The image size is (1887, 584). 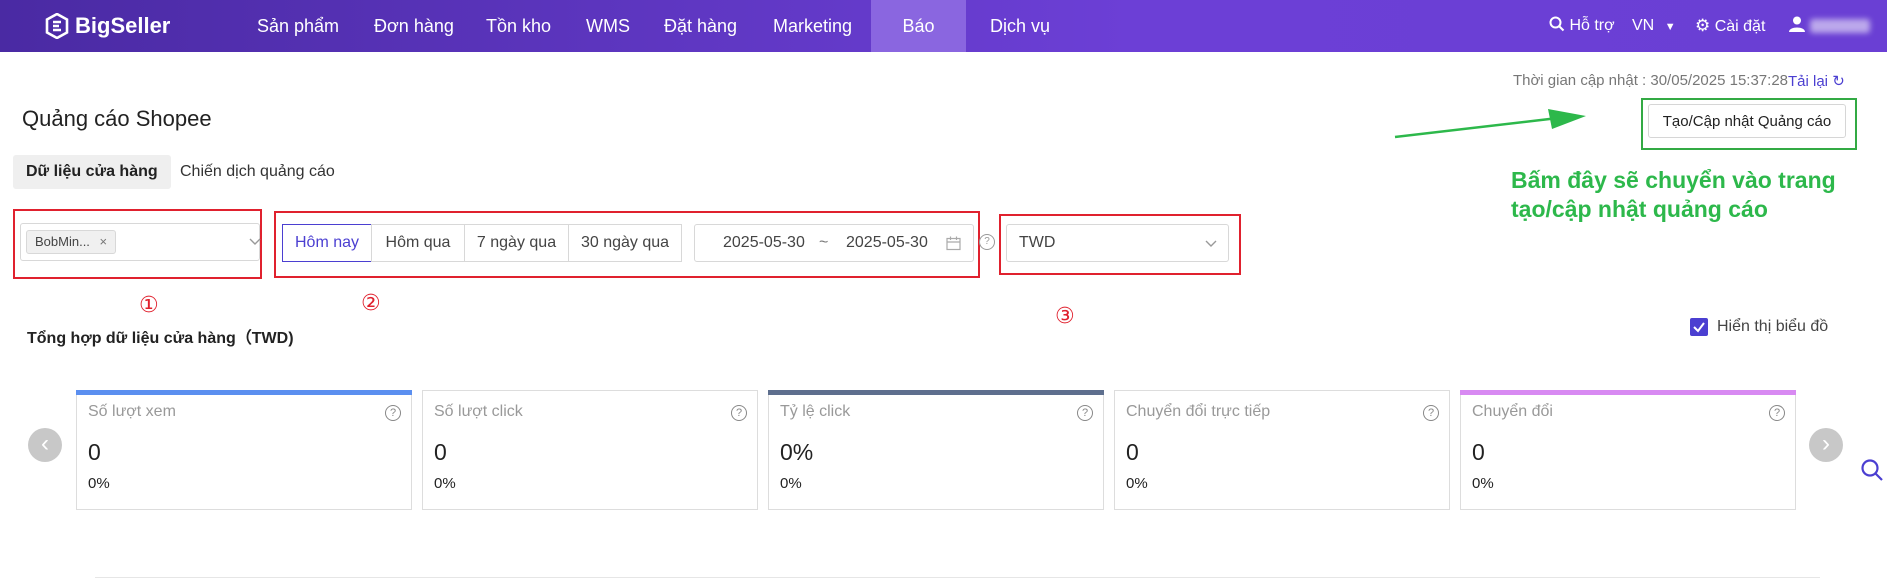 What do you see at coordinates (918, 44) in the screenshot?
I see `nav-item-bao-cao: Báo cáo` at bounding box center [918, 44].